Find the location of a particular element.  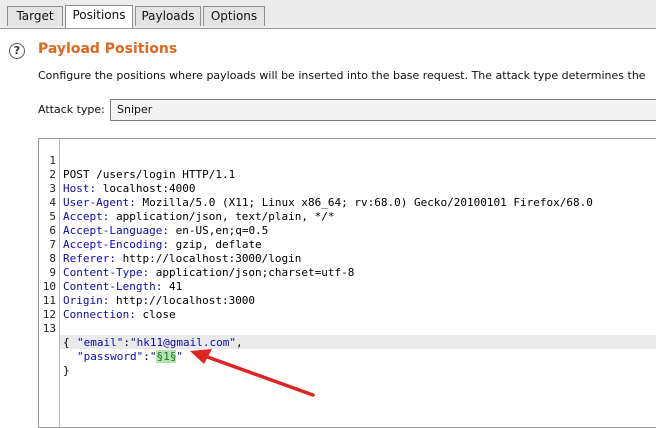

code-line: 11 Connection: close is located at coordinates (347, 300).